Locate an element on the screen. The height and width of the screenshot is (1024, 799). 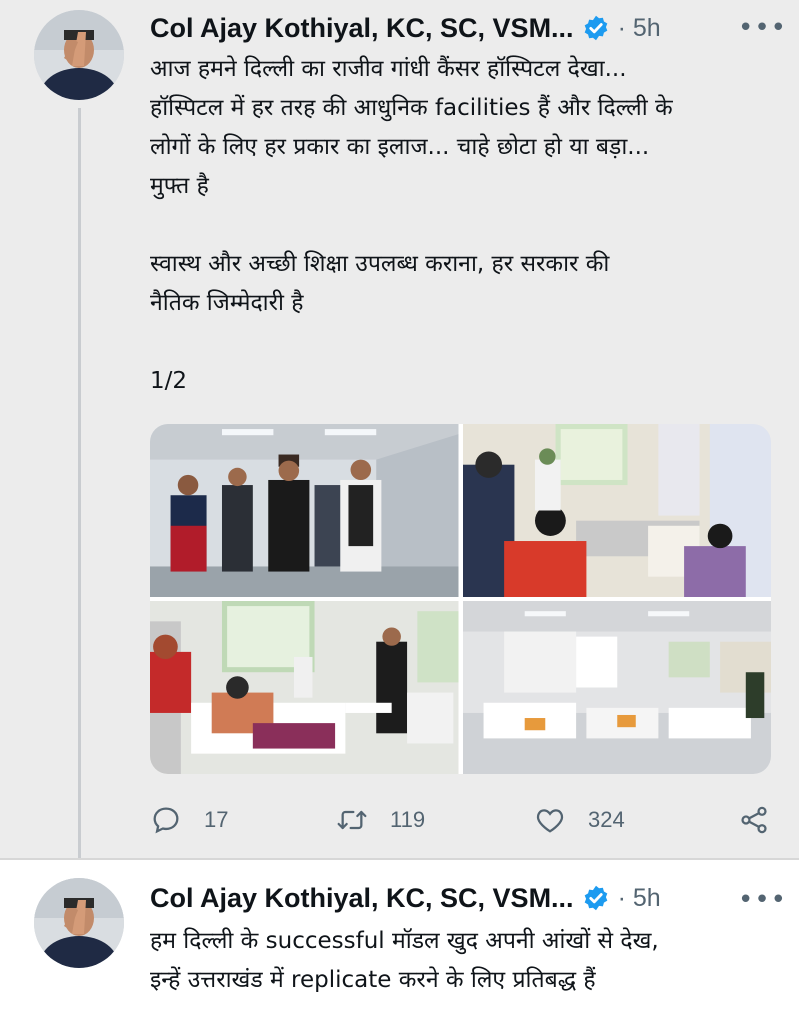
share-icon is located at coordinates (754, 820).